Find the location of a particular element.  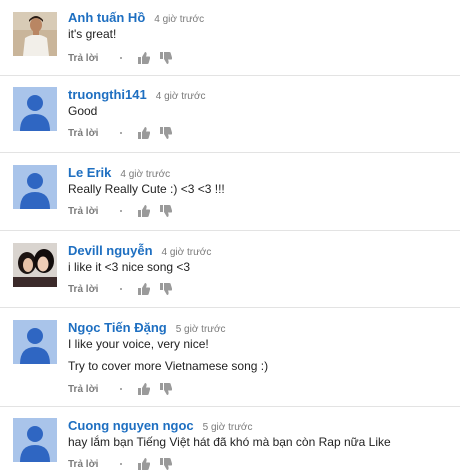

comment-text-line: I like your voice, very nice! is located at coordinates (138, 344).